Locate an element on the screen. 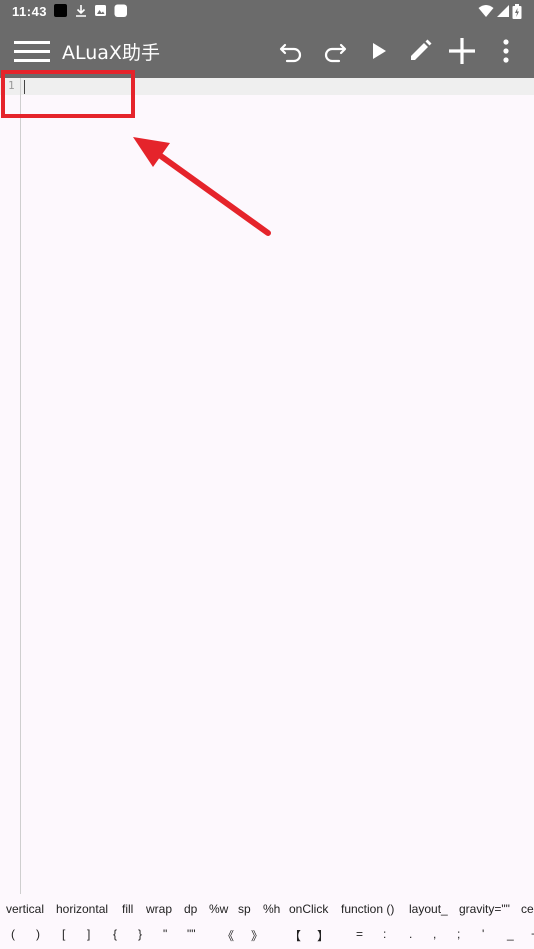  symbol-key: wrap is located at coordinates (159, 909).